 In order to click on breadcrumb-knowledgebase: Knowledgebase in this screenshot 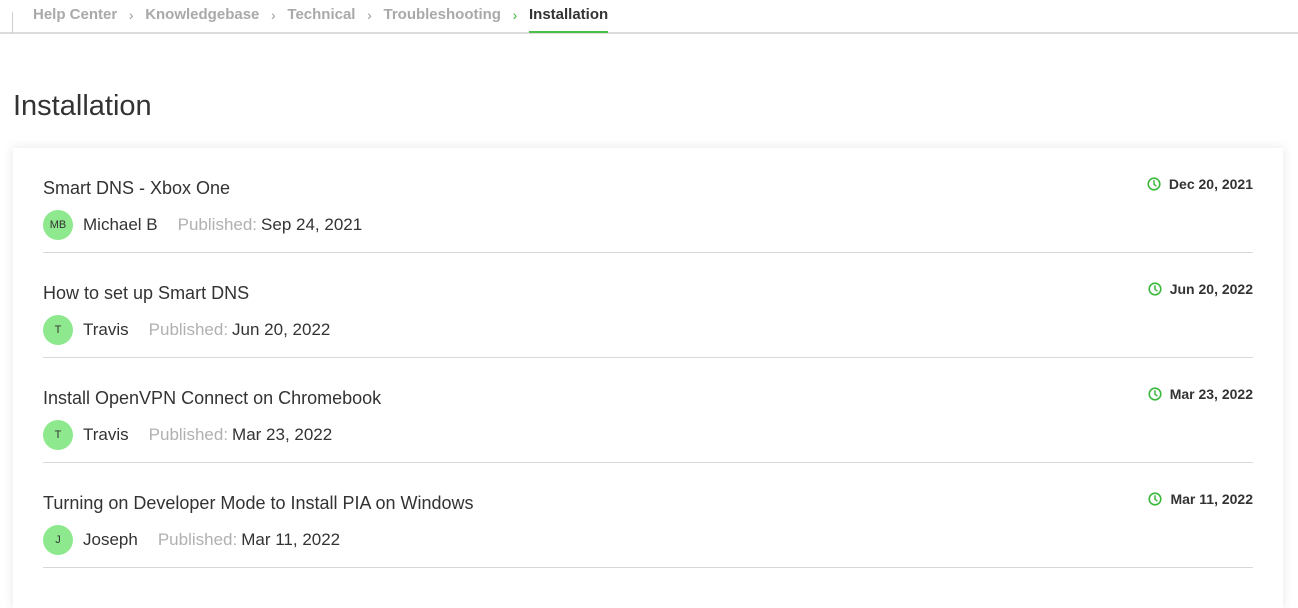, I will do `click(202, 14)`.